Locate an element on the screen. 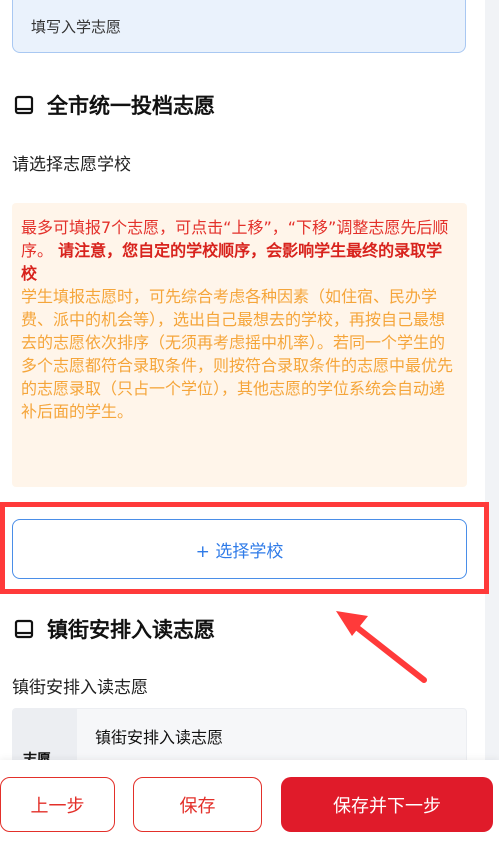  form-field-value: 填写入学志愿 is located at coordinates (76, 26).